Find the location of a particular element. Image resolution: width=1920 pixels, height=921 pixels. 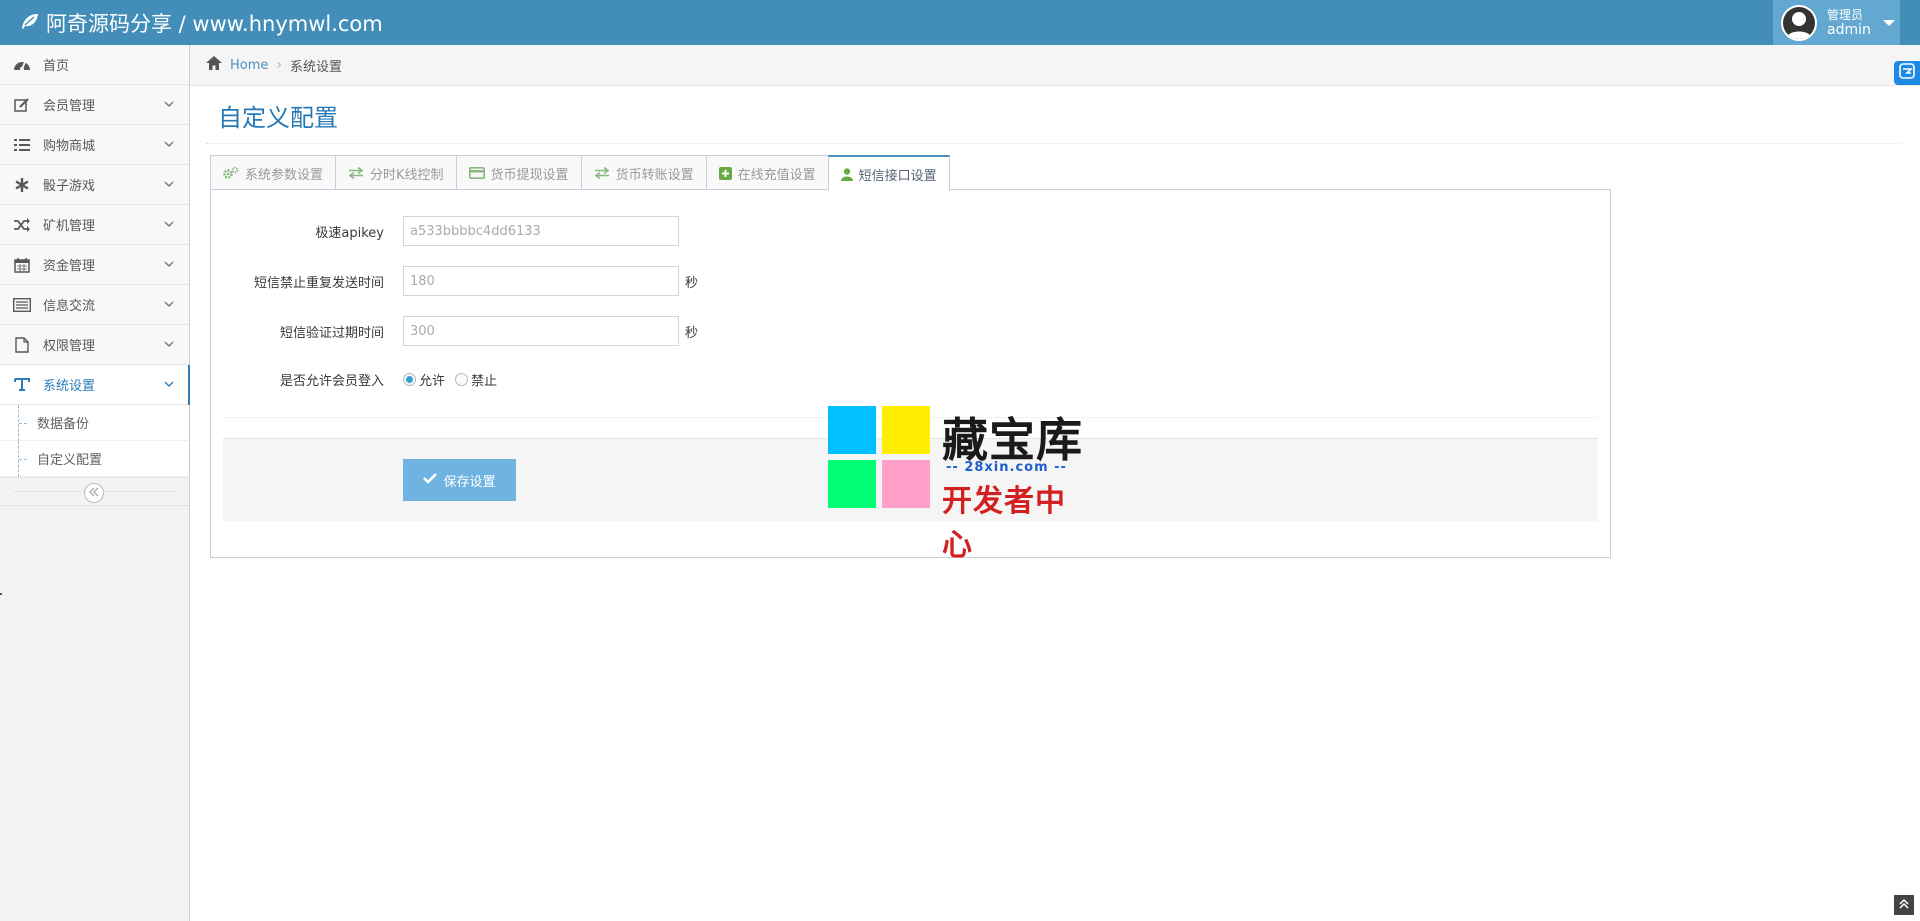

apikey-label: 极速apikey is located at coordinates (349, 233).